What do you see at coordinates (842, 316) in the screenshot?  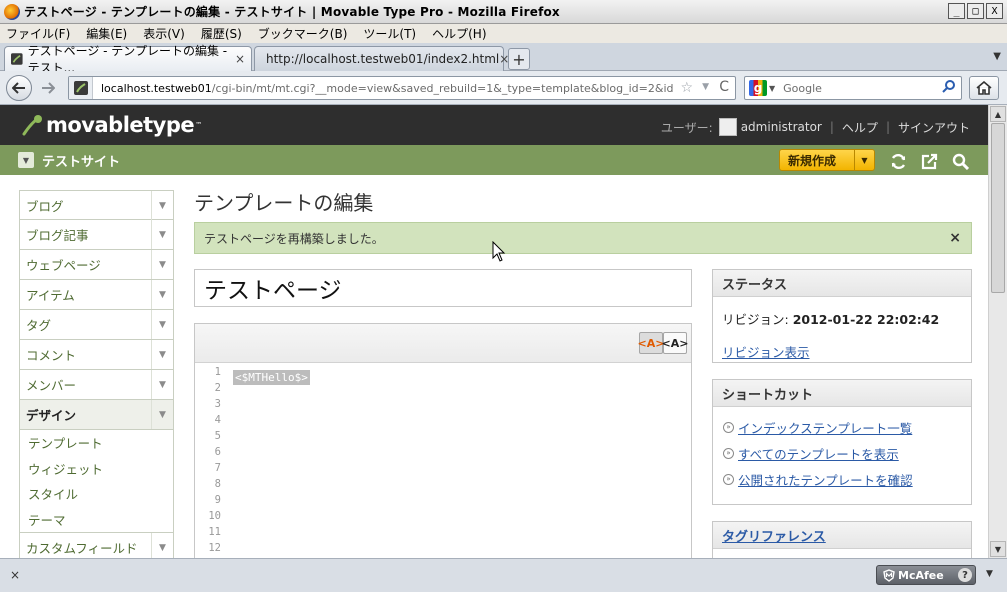 I see `status-widget: ステータス リビジョン: 2012-01-22 22:02:42 リビジョン表示` at bounding box center [842, 316].